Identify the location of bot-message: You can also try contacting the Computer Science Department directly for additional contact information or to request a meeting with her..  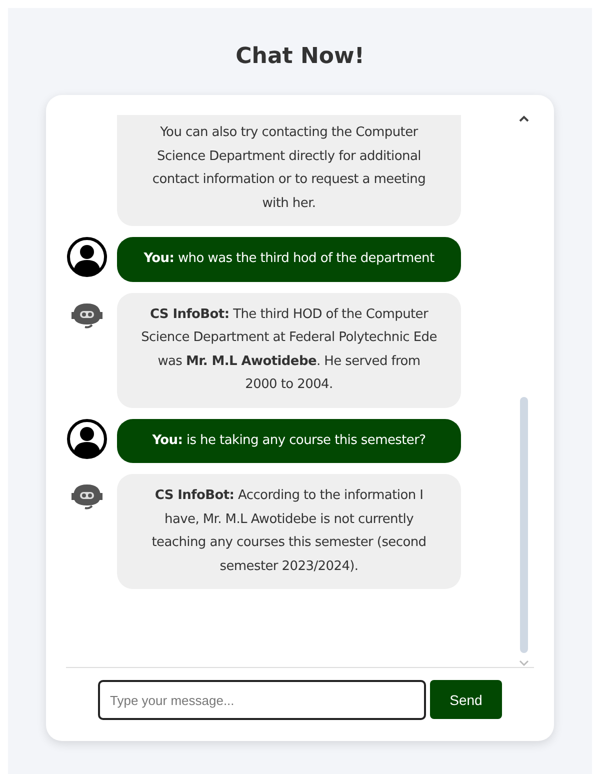
(289, 170).